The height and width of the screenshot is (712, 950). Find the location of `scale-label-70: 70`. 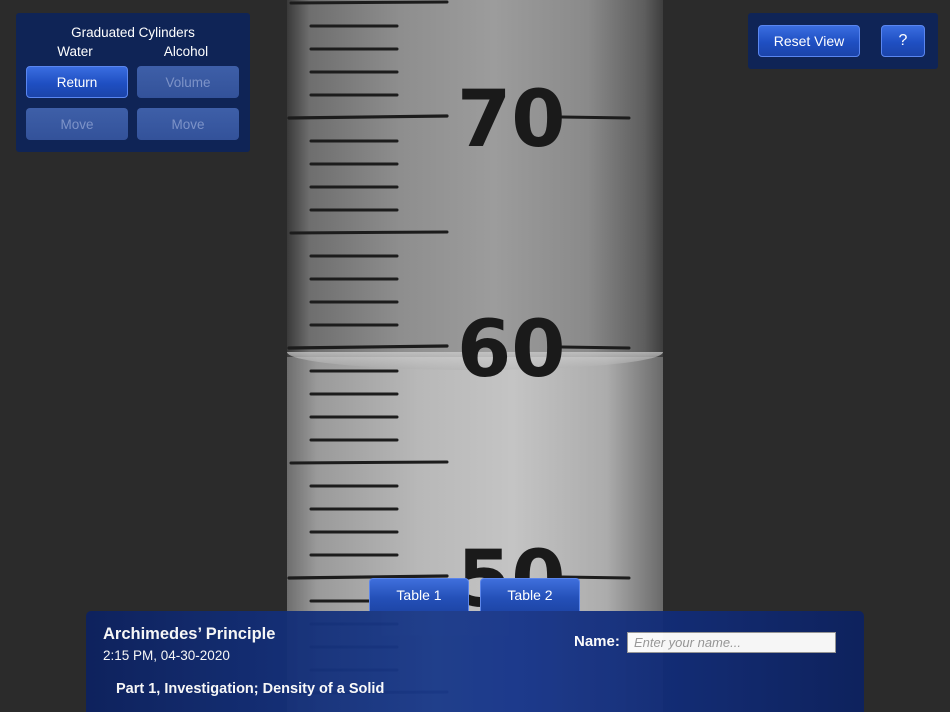

scale-label-70: 70 is located at coordinates (511, 120).